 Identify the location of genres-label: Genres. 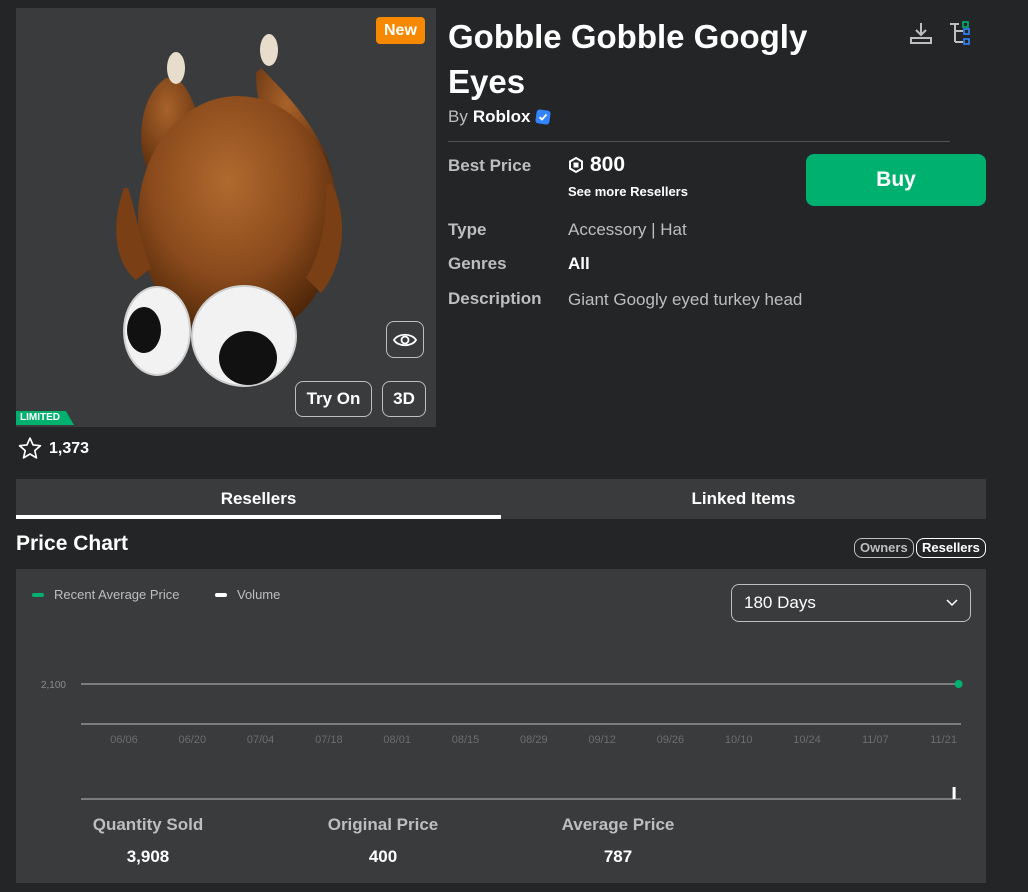
(477, 263).